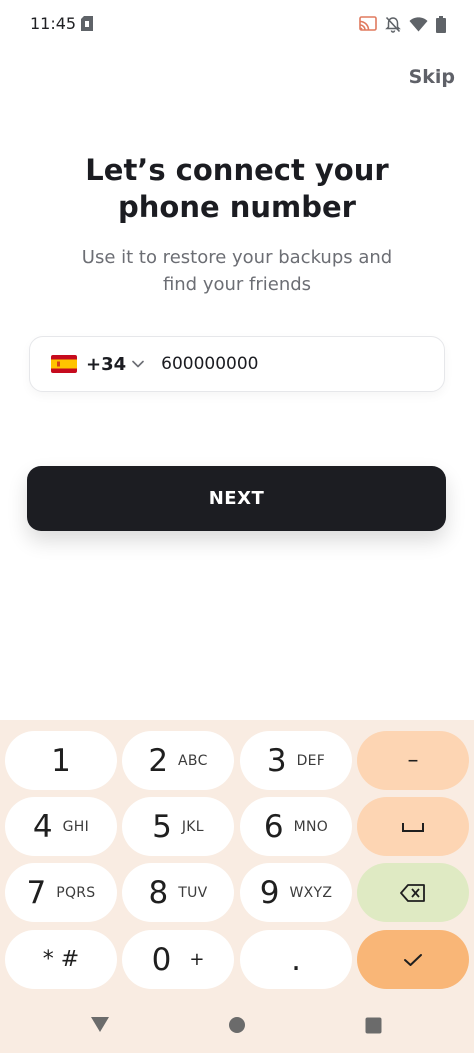  Describe the element at coordinates (368, 23) in the screenshot. I see `cast-icon` at that location.